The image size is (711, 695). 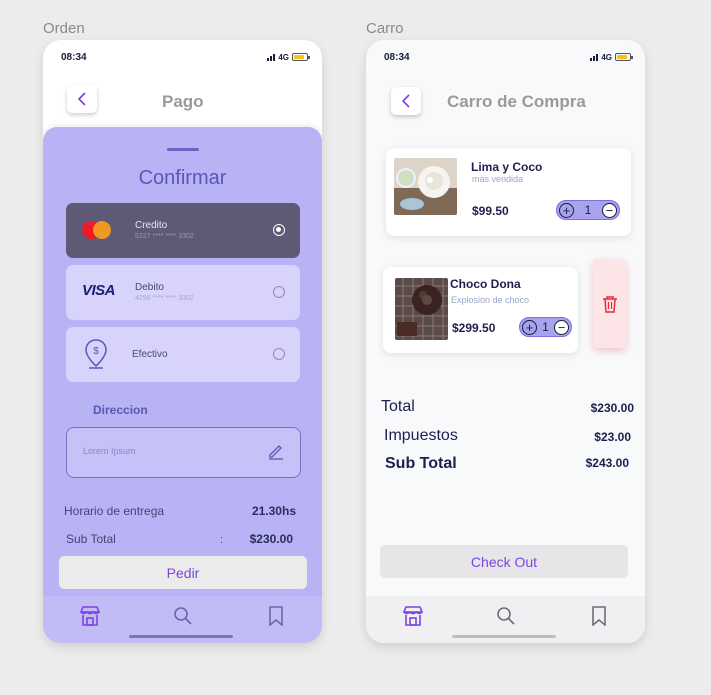 I want to click on total-row: Total $230.00, so click(x=507, y=407).